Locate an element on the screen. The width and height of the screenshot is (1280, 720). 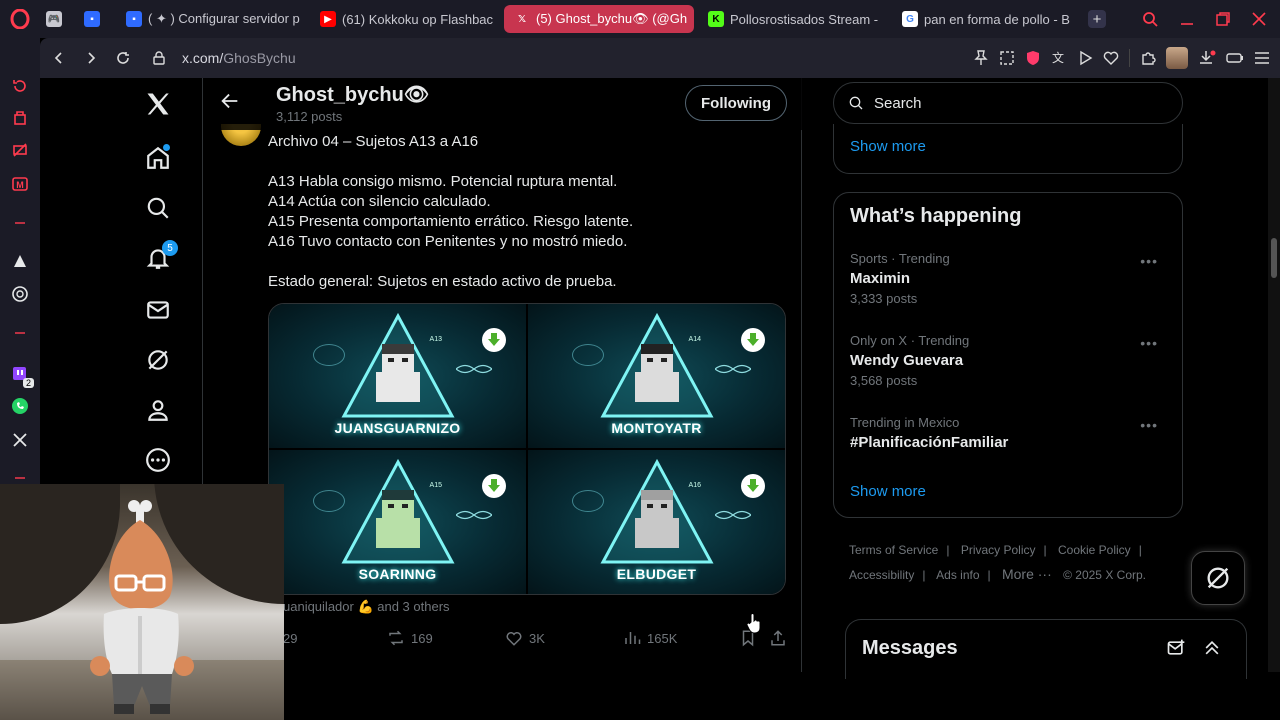
browser-tab-3: ▶ (61) Kokkoku op Flashbac is located at coordinates (405, 19).